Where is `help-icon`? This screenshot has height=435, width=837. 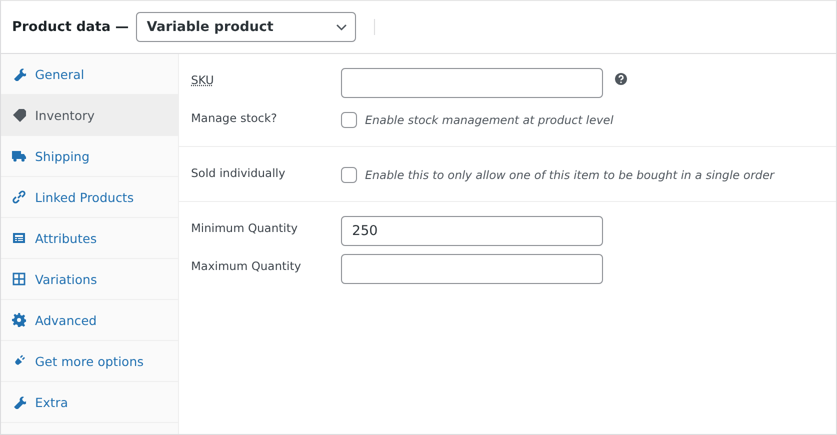
help-icon is located at coordinates (621, 79).